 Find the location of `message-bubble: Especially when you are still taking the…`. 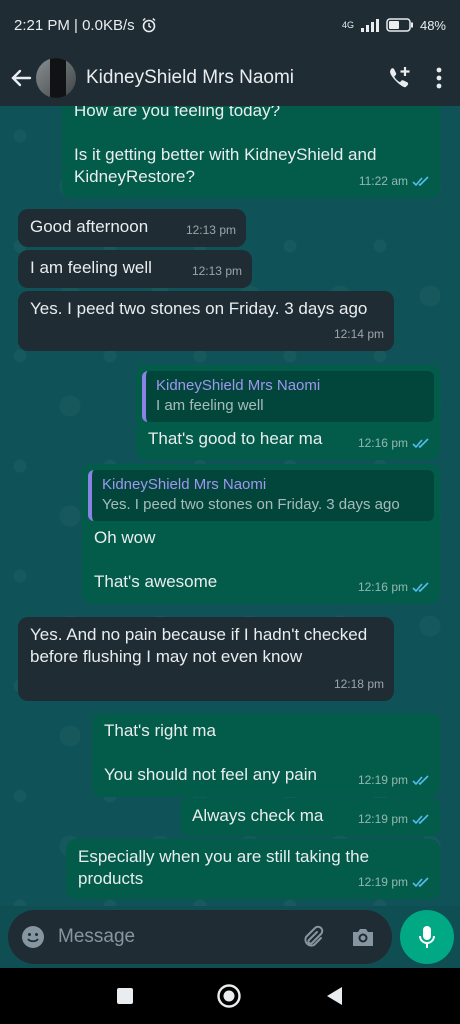

message-bubble: Especially when you are still taking the… is located at coordinates (253, 869).